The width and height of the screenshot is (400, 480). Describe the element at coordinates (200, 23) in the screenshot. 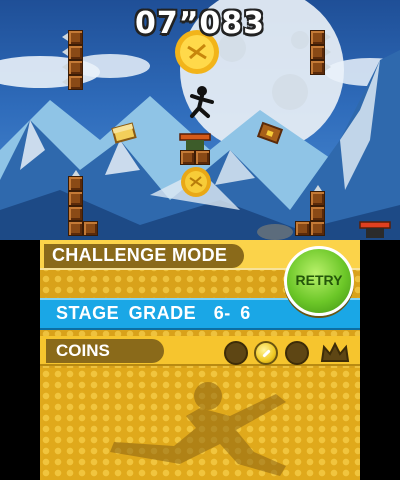

I see `elapsed-timer: 07”083` at that location.